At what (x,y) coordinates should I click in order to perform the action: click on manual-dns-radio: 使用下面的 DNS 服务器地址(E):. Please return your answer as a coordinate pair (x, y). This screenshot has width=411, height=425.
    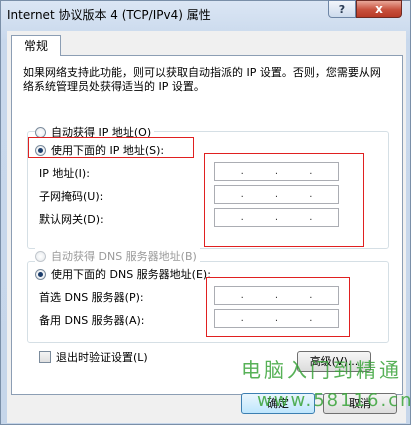
    Looking at the image, I should click on (123, 274).